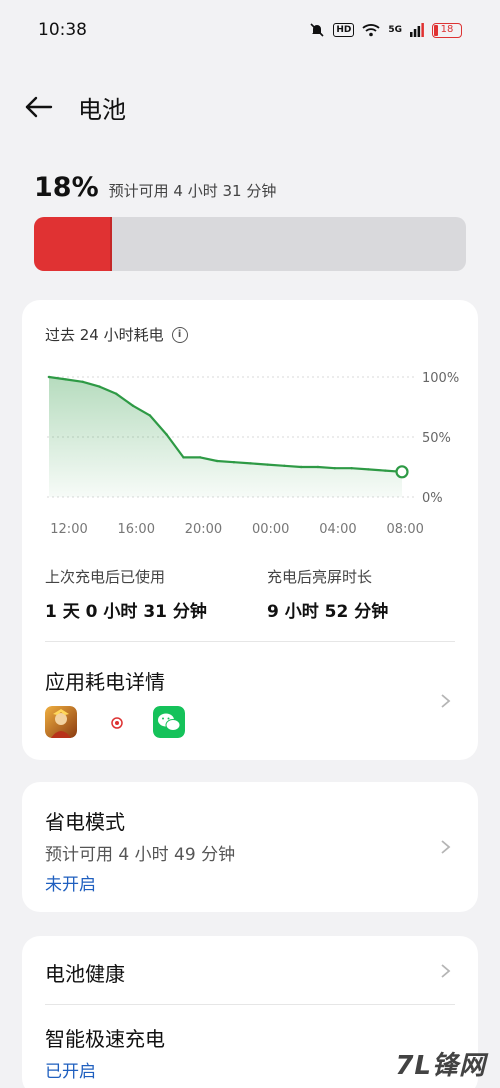  I want to click on usage-chart-svg: 100% 50% 0% 12:00 16:00 20:00 00:00 04:00 08:00, so click(253, 454).